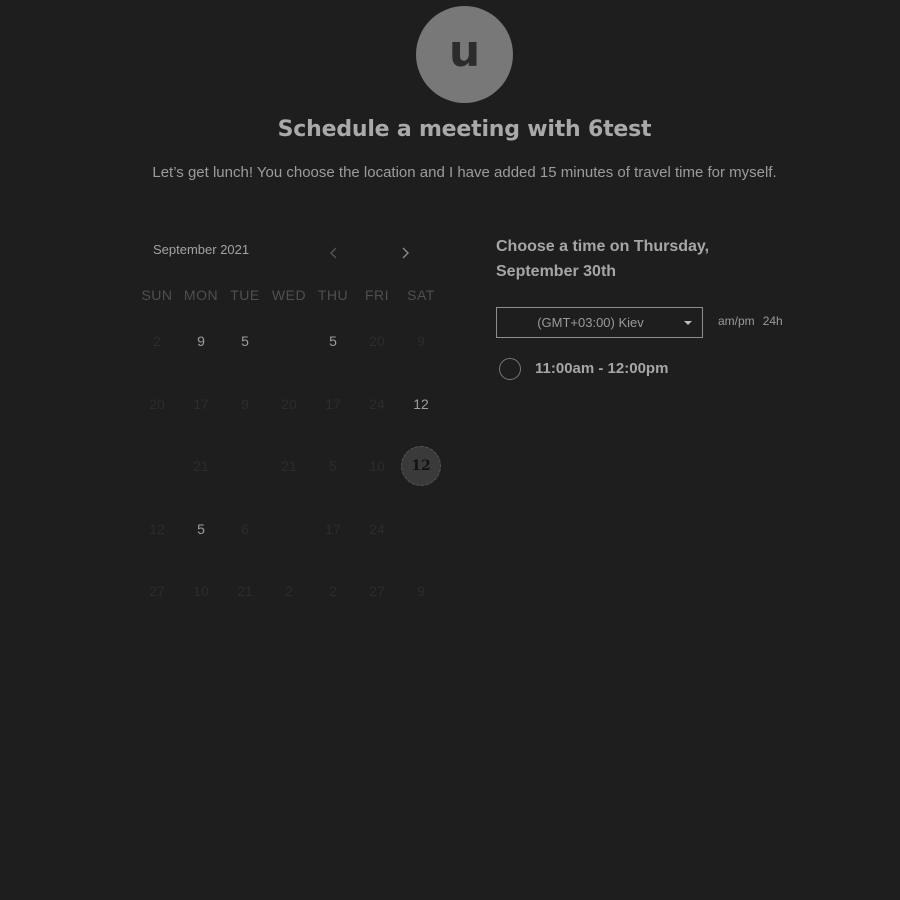 The width and height of the screenshot is (900, 900). I want to click on time-format-toggle: am/pm 24h, so click(750, 321).